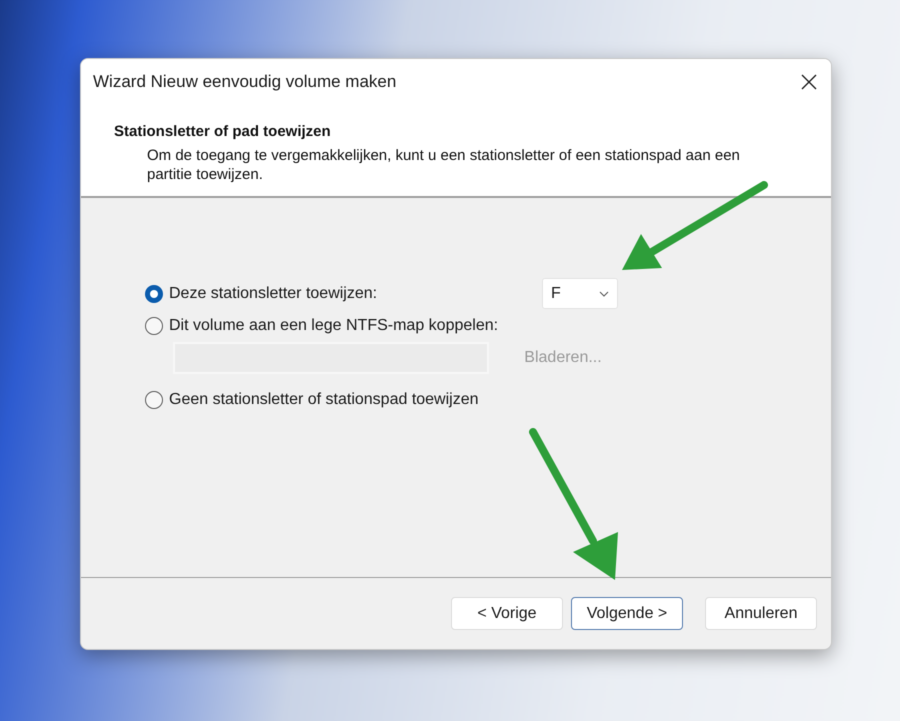  I want to click on close-icon, so click(809, 82).